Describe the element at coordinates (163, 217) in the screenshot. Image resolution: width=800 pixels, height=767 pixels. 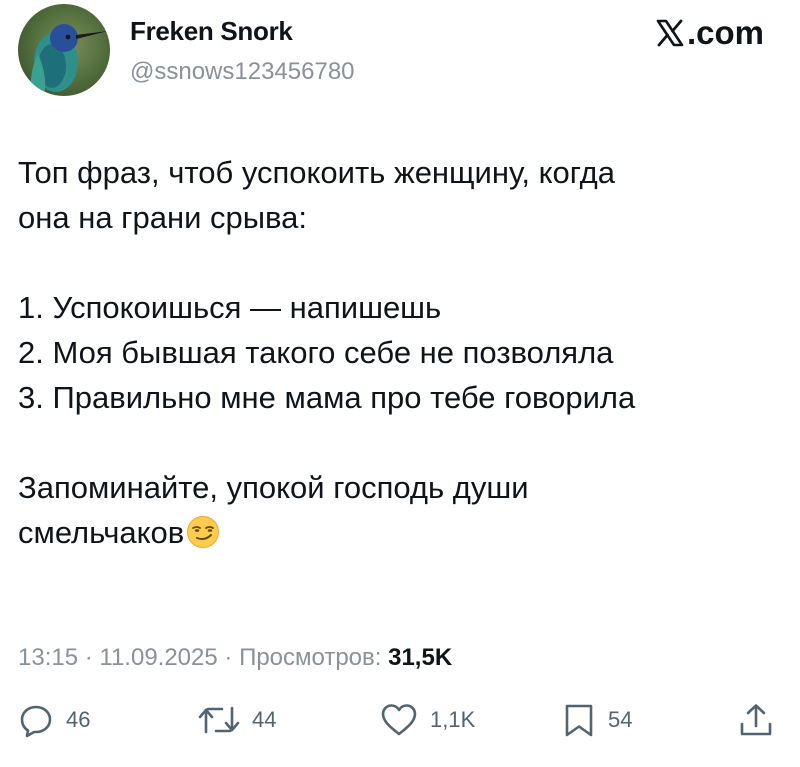
I see `post-line: она на грани срыва:` at that location.